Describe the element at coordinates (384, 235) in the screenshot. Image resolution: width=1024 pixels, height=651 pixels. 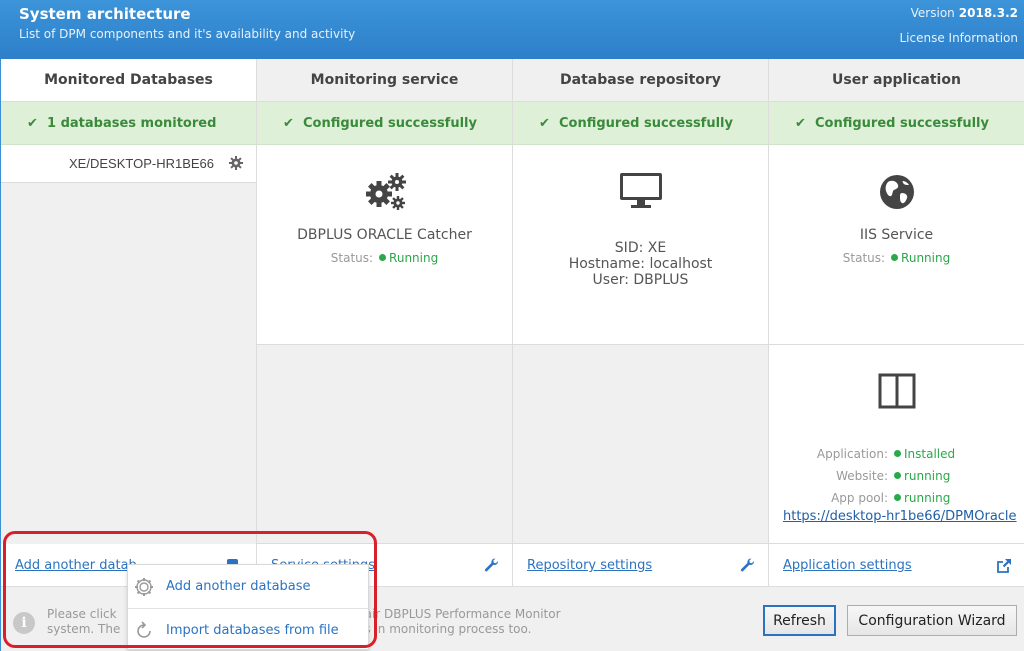
I see `service-name: DBPLUS ORACLE Catcher` at that location.